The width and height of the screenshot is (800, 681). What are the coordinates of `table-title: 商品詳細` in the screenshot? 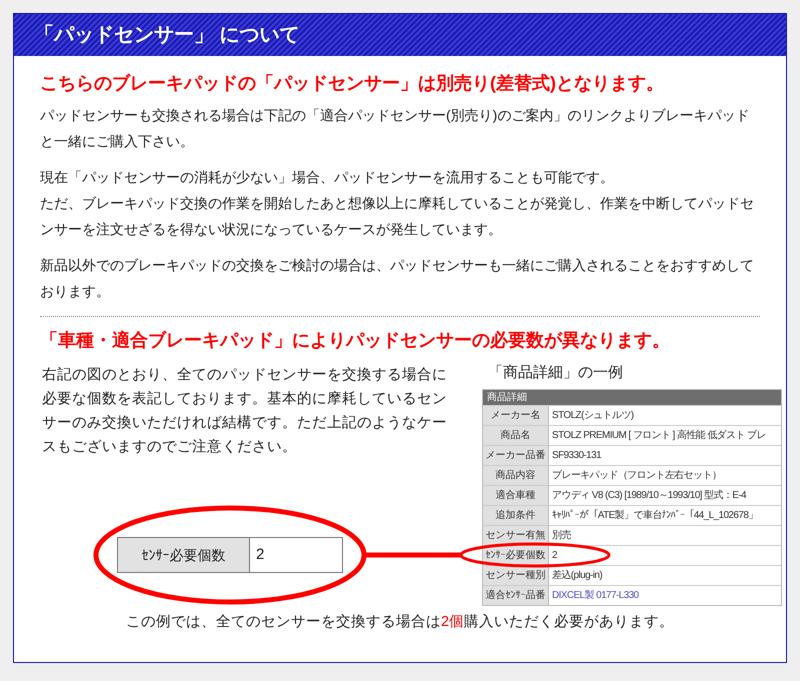 It's located at (632, 397).